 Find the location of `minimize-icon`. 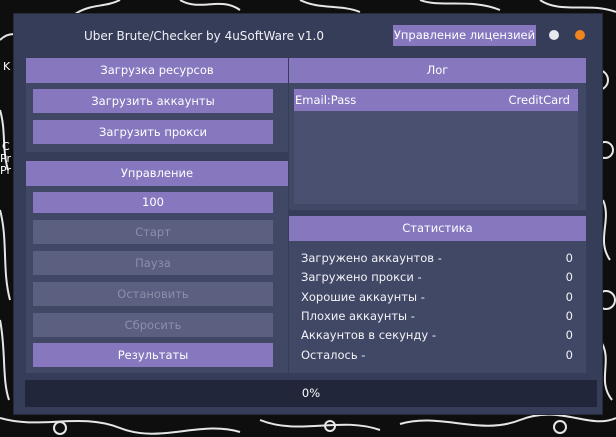

minimize-icon is located at coordinates (554, 35).